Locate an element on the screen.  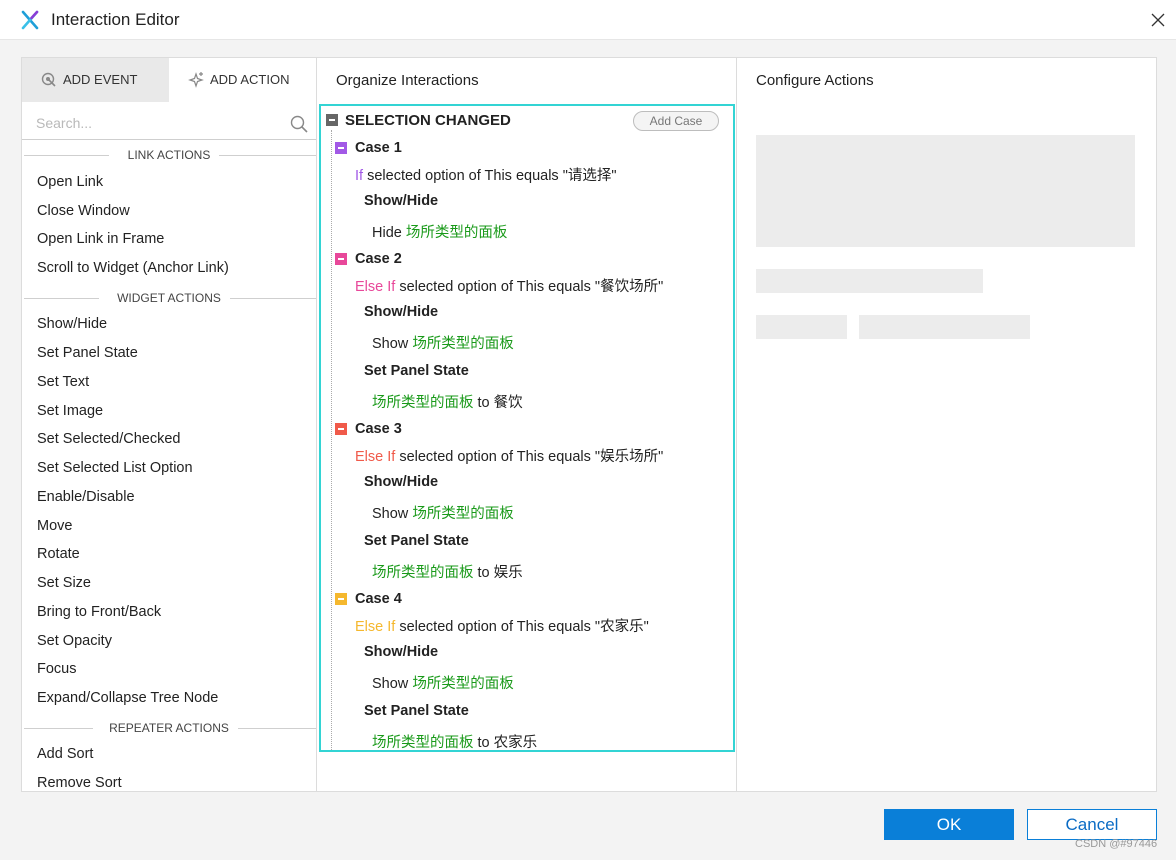
case-3-action-2-name: Set Panel State is located at coordinates (416, 541).